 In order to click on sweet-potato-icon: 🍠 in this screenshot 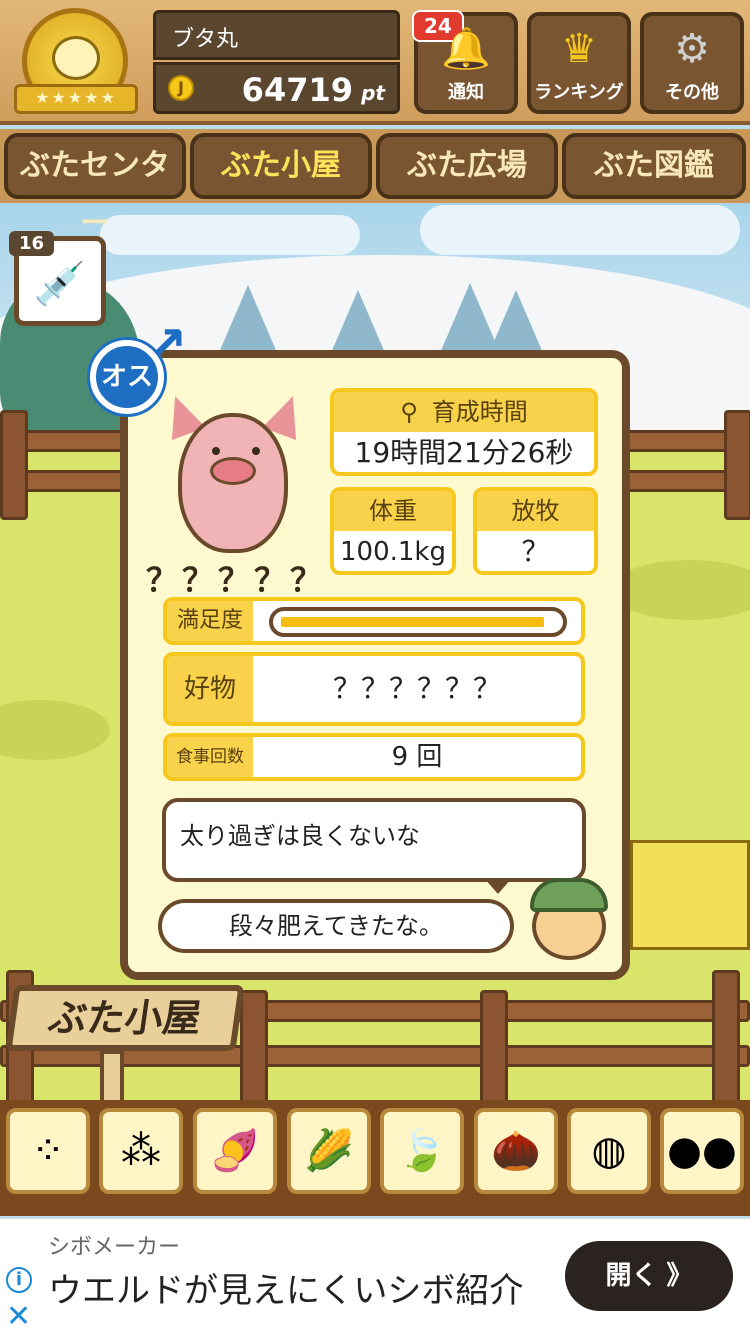, I will do `click(235, 1151)`.